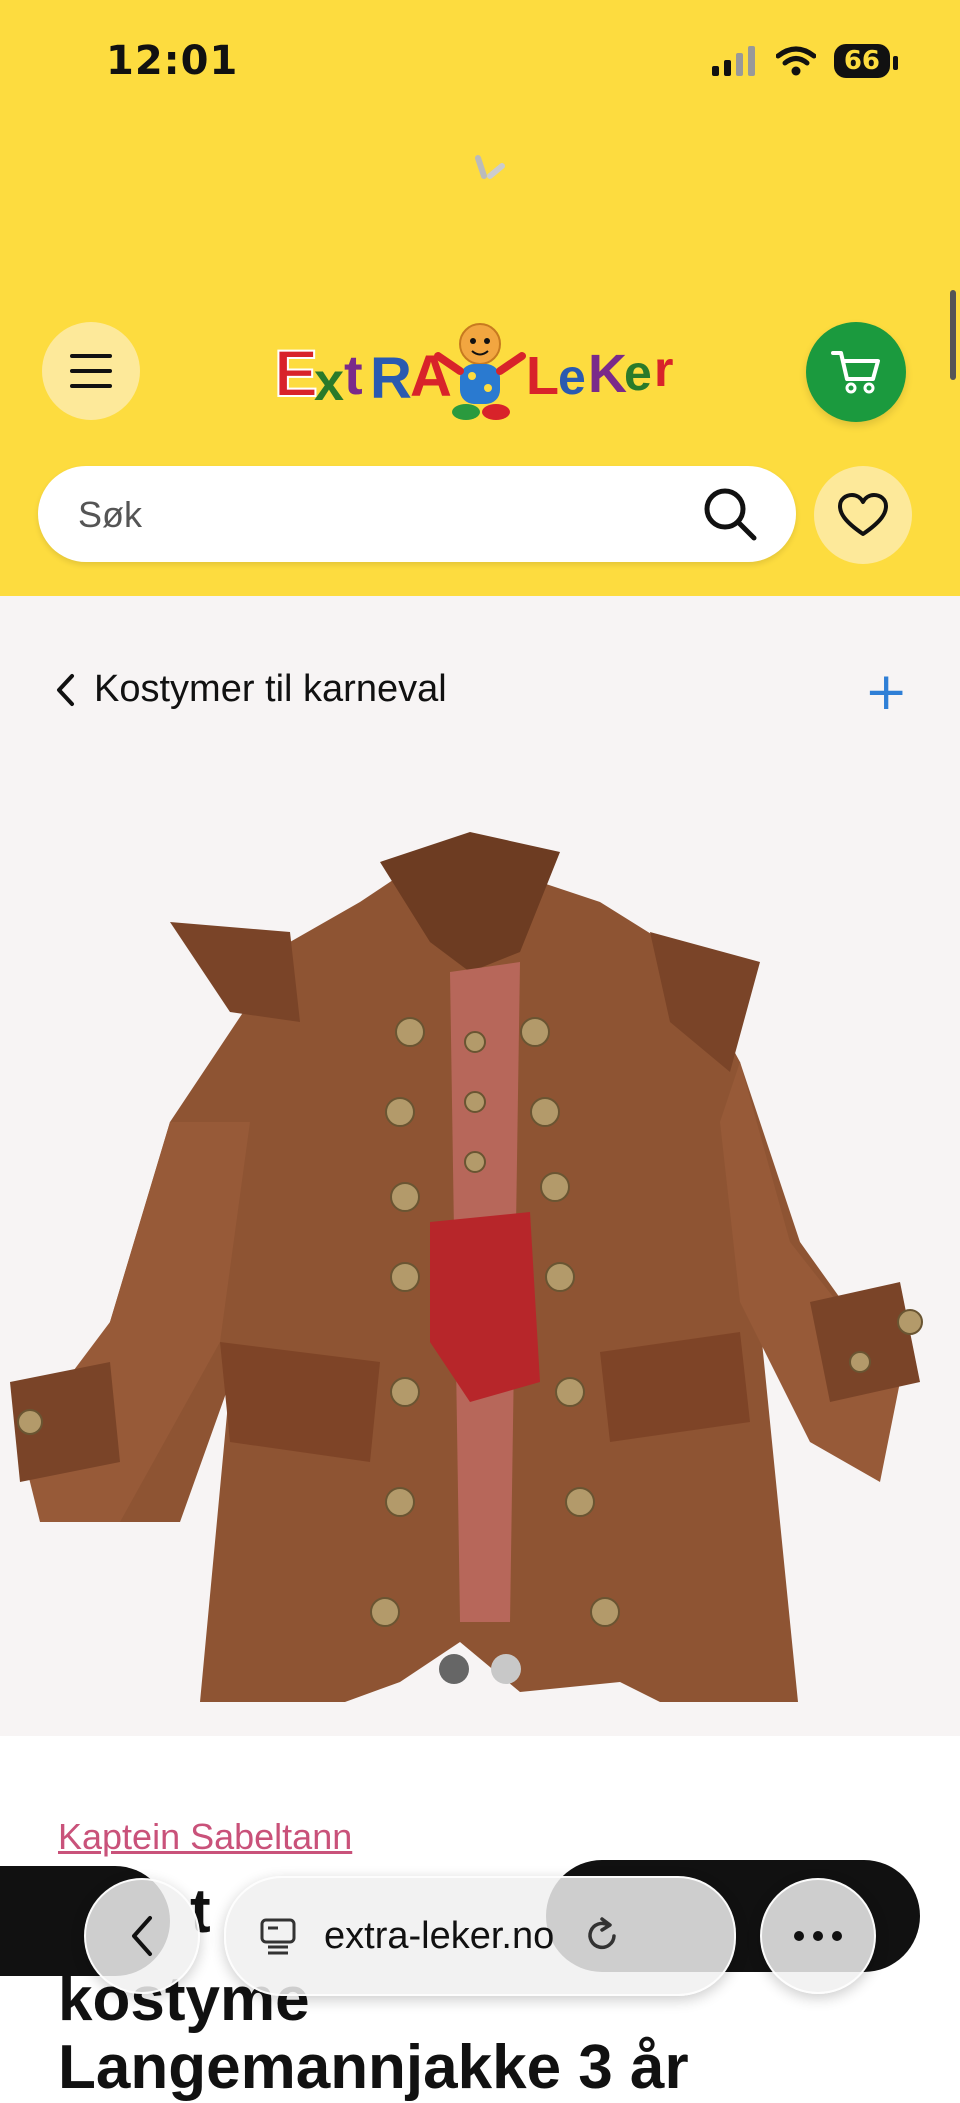 Image resolution: width=960 pixels, height=2103 pixels. I want to click on menu-button, so click(91, 371).